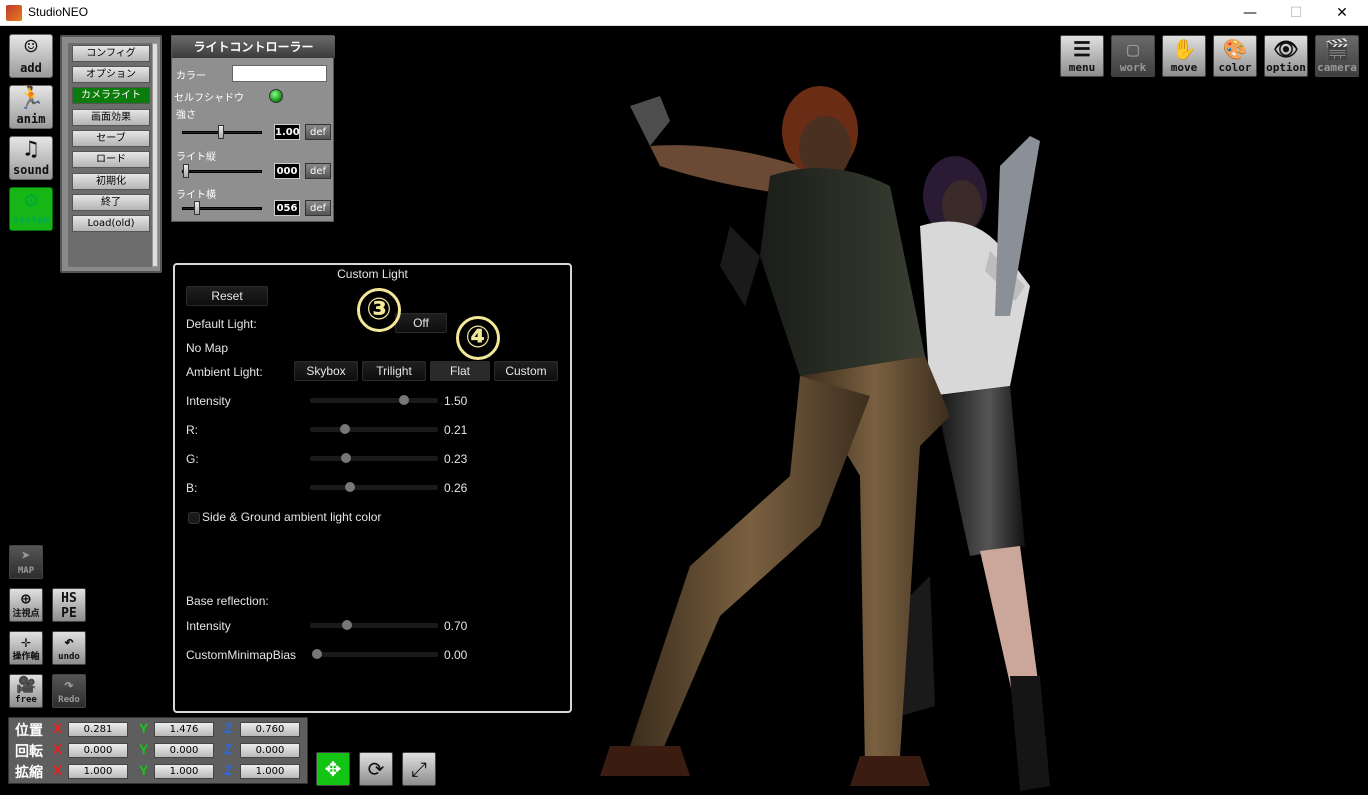  Describe the element at coordinates (184, 729) in the screenshot. I see `position-y-field: 1.476` at that location.